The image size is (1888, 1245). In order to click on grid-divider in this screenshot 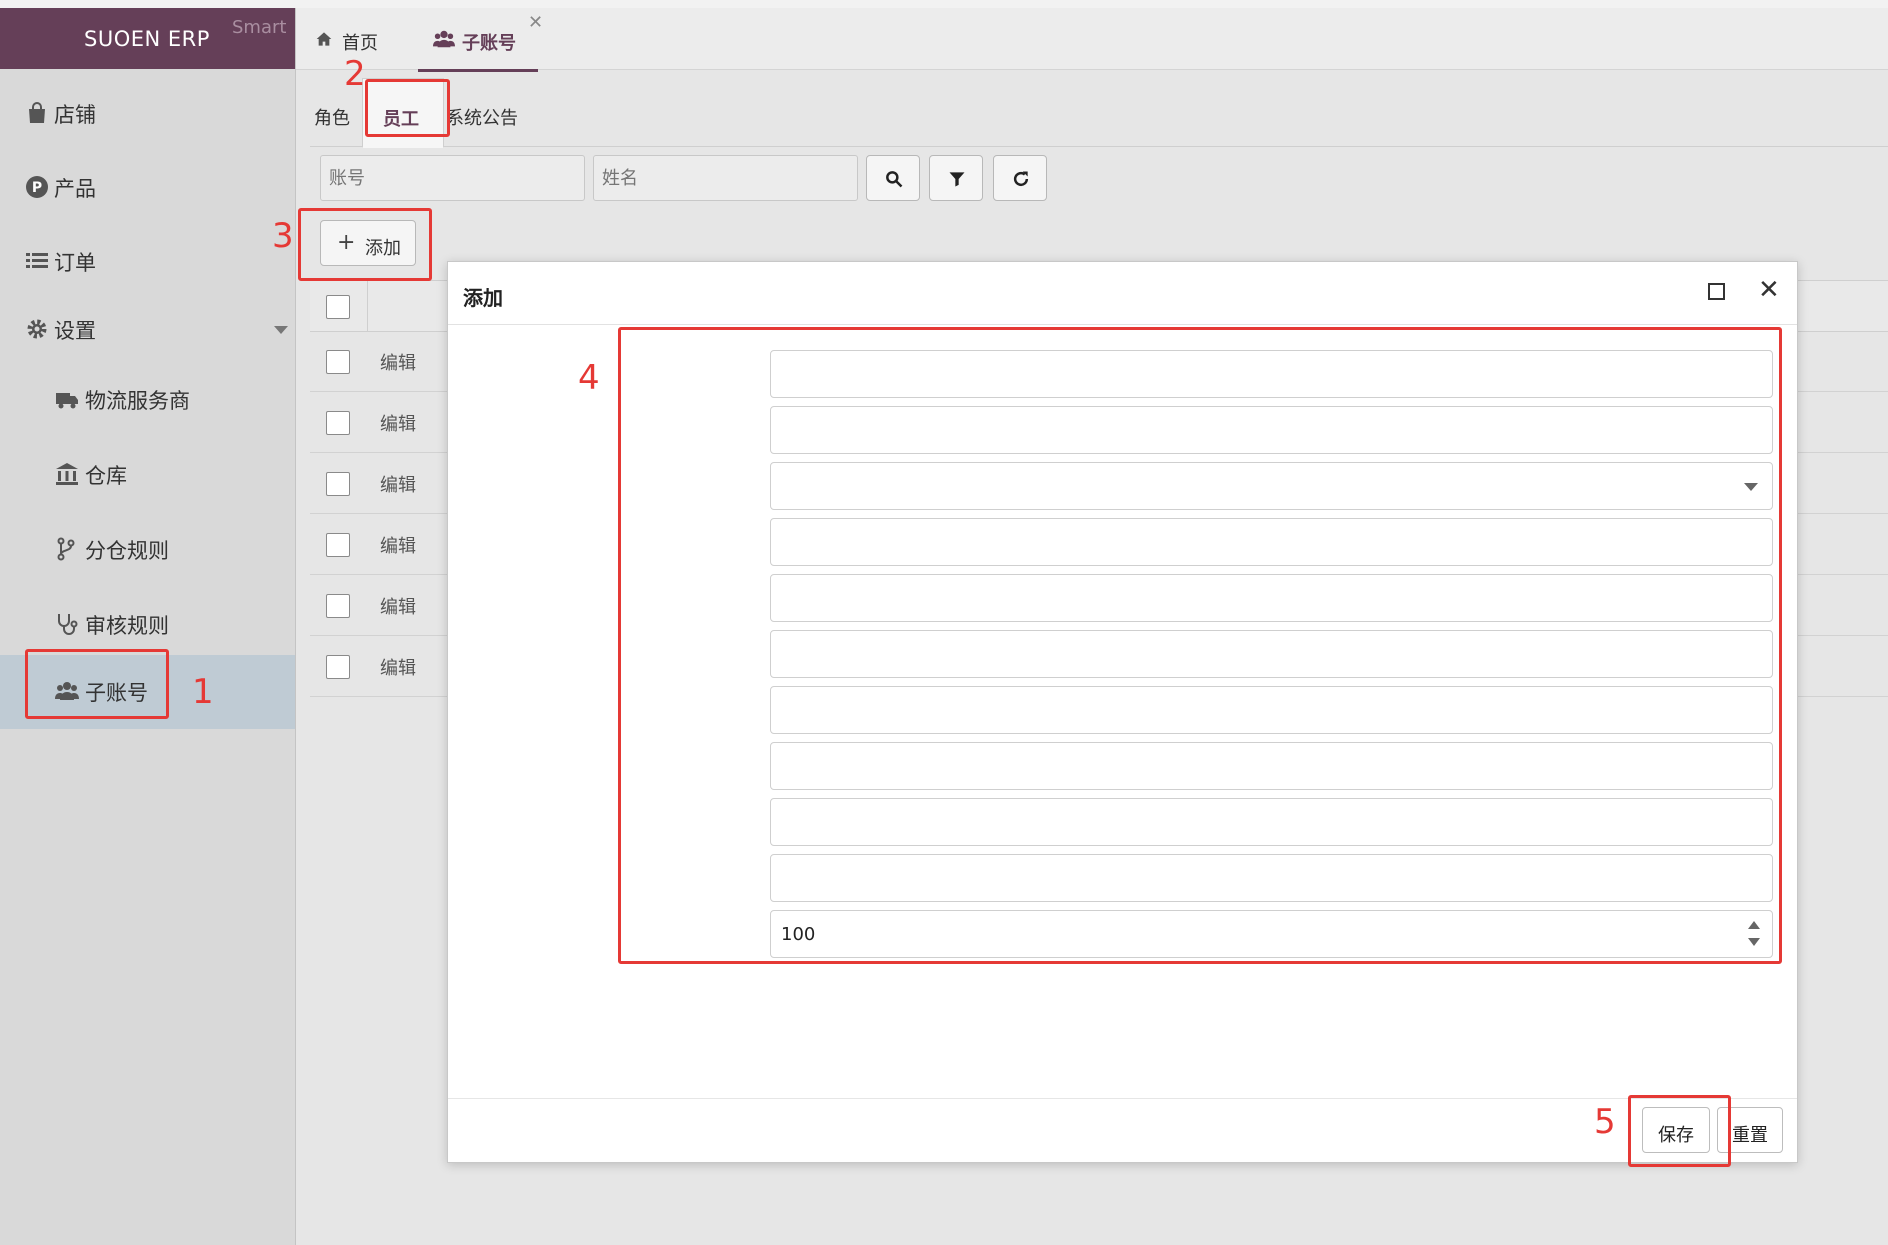, I will do `click(367, 306)`.